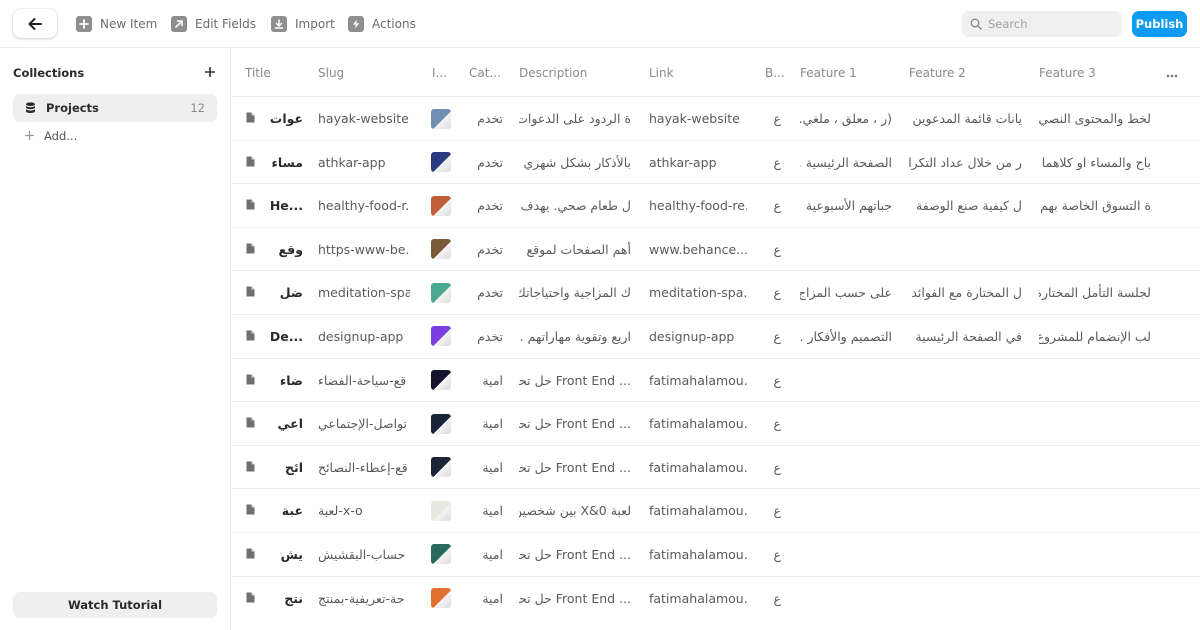 This screenshot has width=1200, height=630. Describe the element at coordinates (363, 73) in the screenshot. I see `column-header-slug: Slug` at that location.